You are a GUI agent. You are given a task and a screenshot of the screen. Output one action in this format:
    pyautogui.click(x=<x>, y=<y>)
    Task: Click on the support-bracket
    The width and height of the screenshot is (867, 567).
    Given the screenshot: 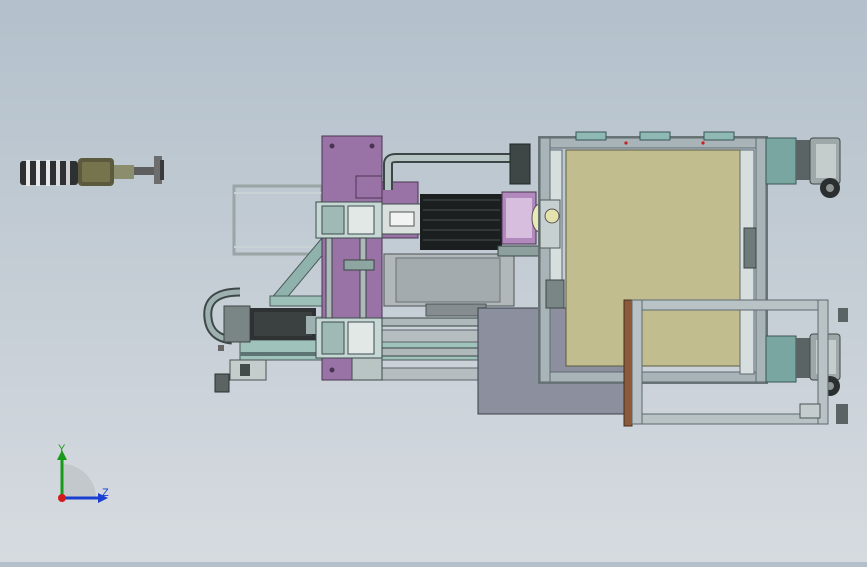 What is the action you would take?
    pyautogui.click(x=300, y=272)
    